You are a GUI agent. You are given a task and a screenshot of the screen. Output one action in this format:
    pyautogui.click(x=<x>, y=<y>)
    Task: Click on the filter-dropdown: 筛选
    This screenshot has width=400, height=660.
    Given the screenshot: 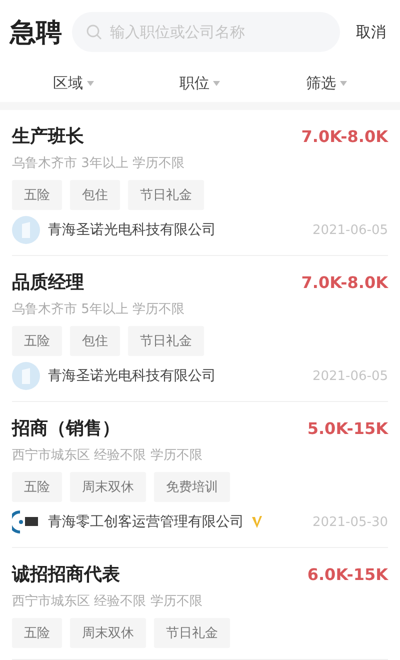 What is the action you would take?
    pyautogui.click(x=327, y=83)
    